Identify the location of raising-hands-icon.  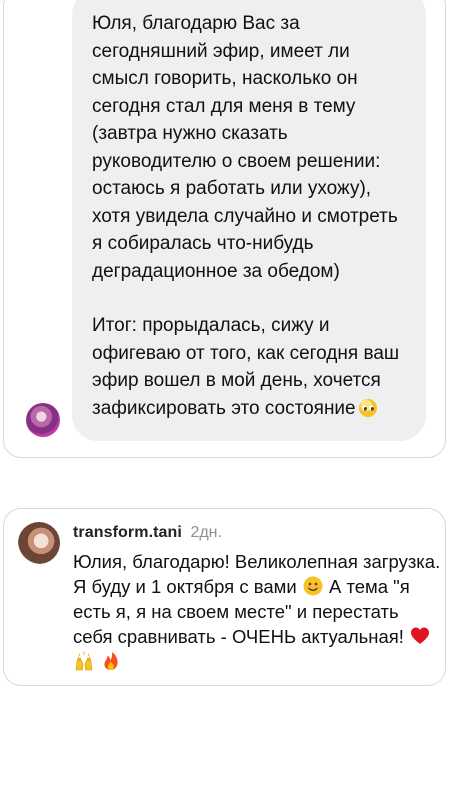
(84, 661).